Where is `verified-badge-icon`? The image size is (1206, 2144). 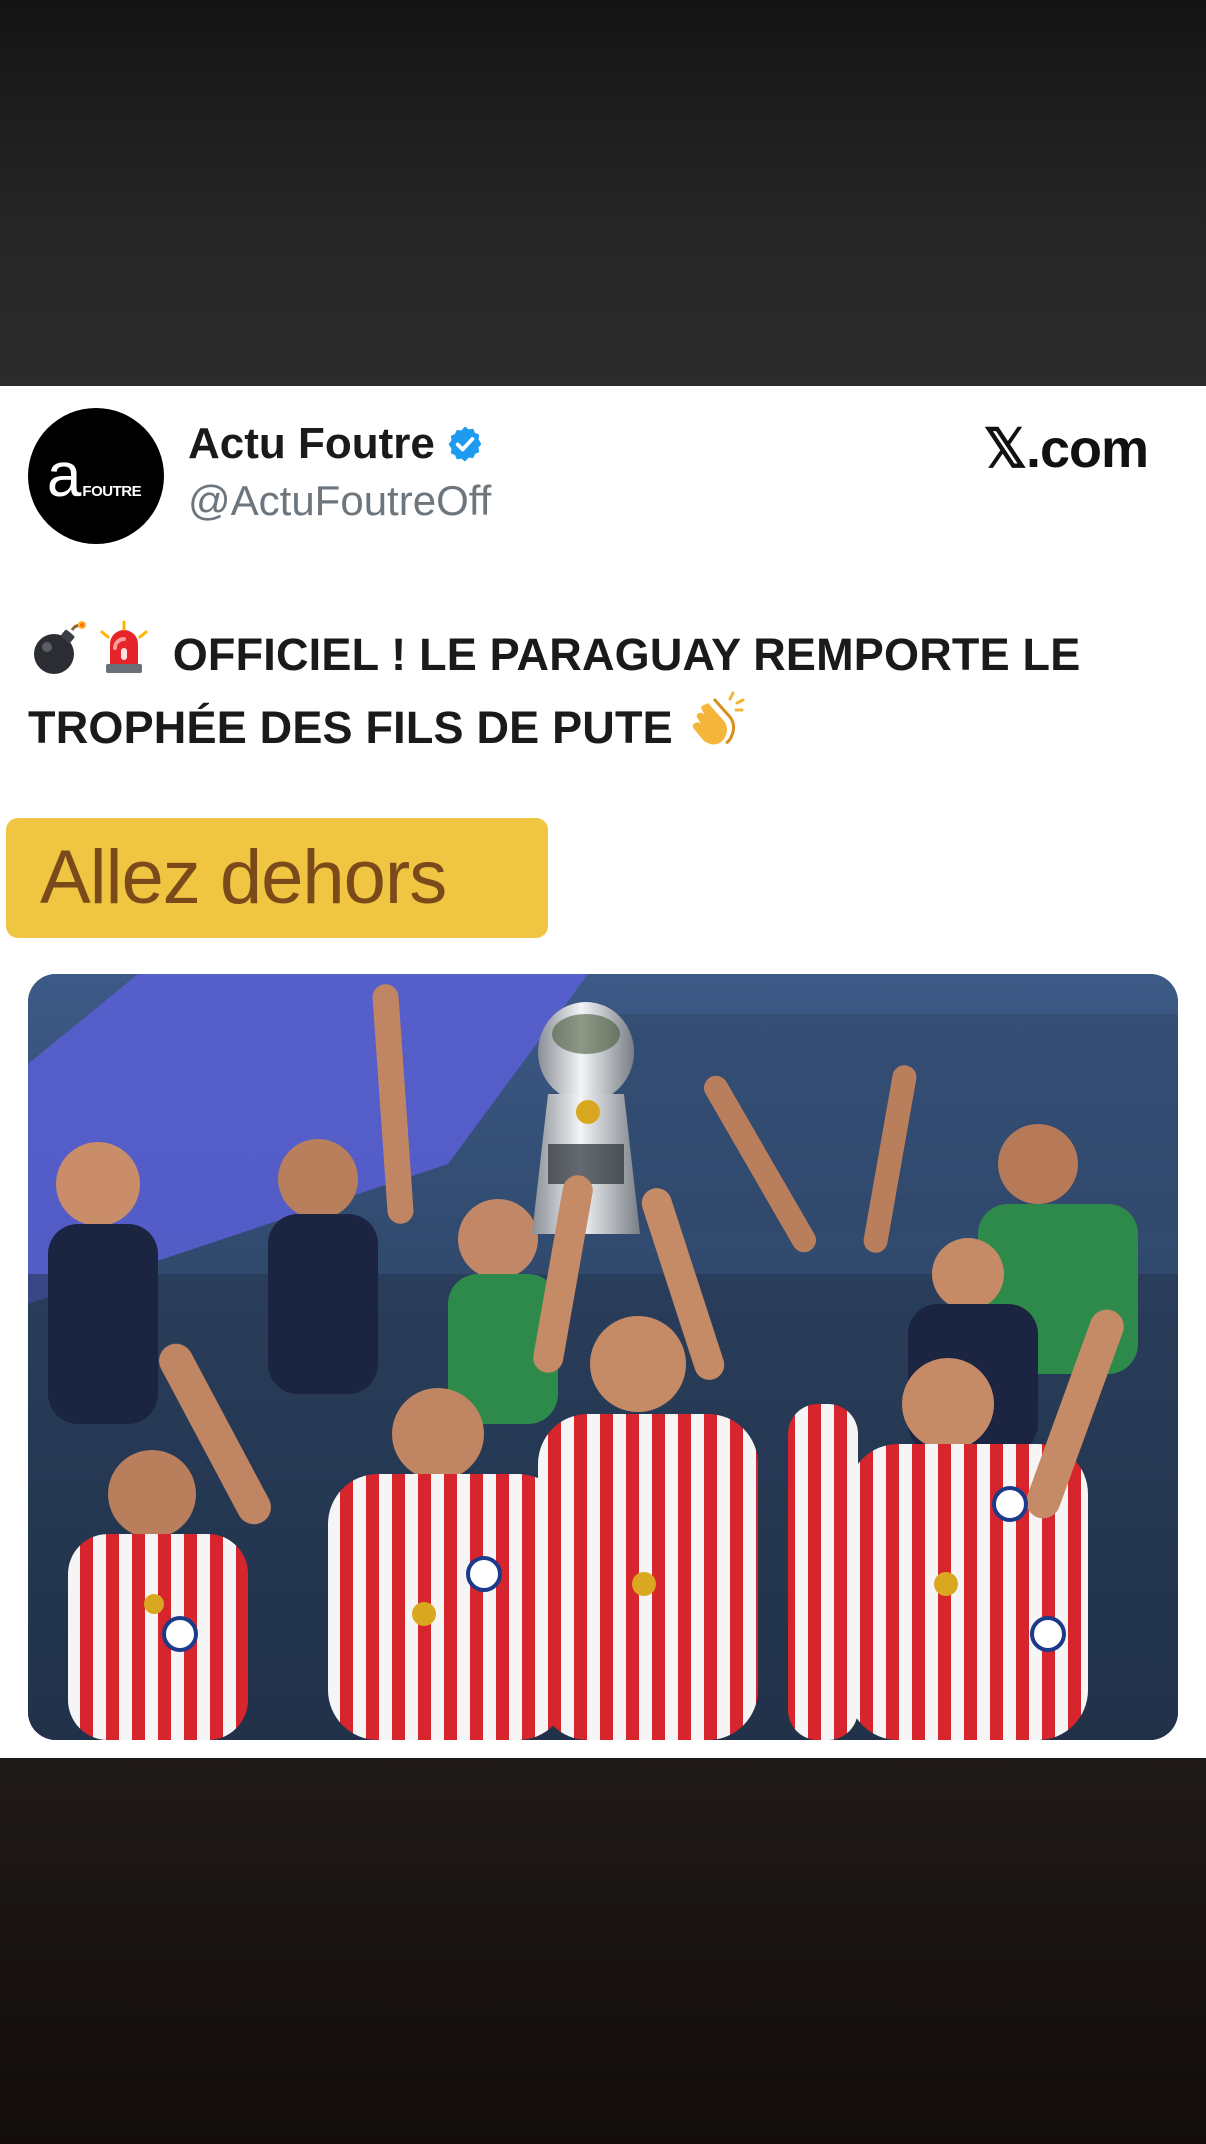
verified-badge-icon is located at coordinates (465, 444).